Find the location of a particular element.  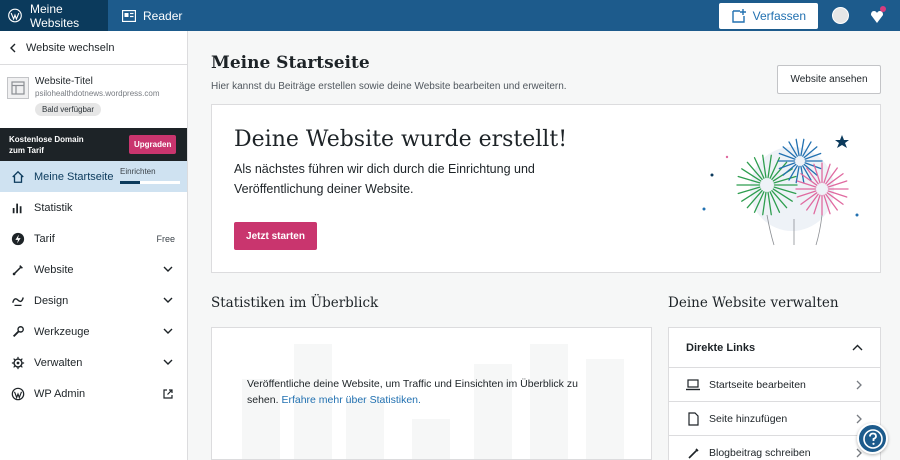

sidebar-item-label: Statistik is located at coordinates (53, 207).